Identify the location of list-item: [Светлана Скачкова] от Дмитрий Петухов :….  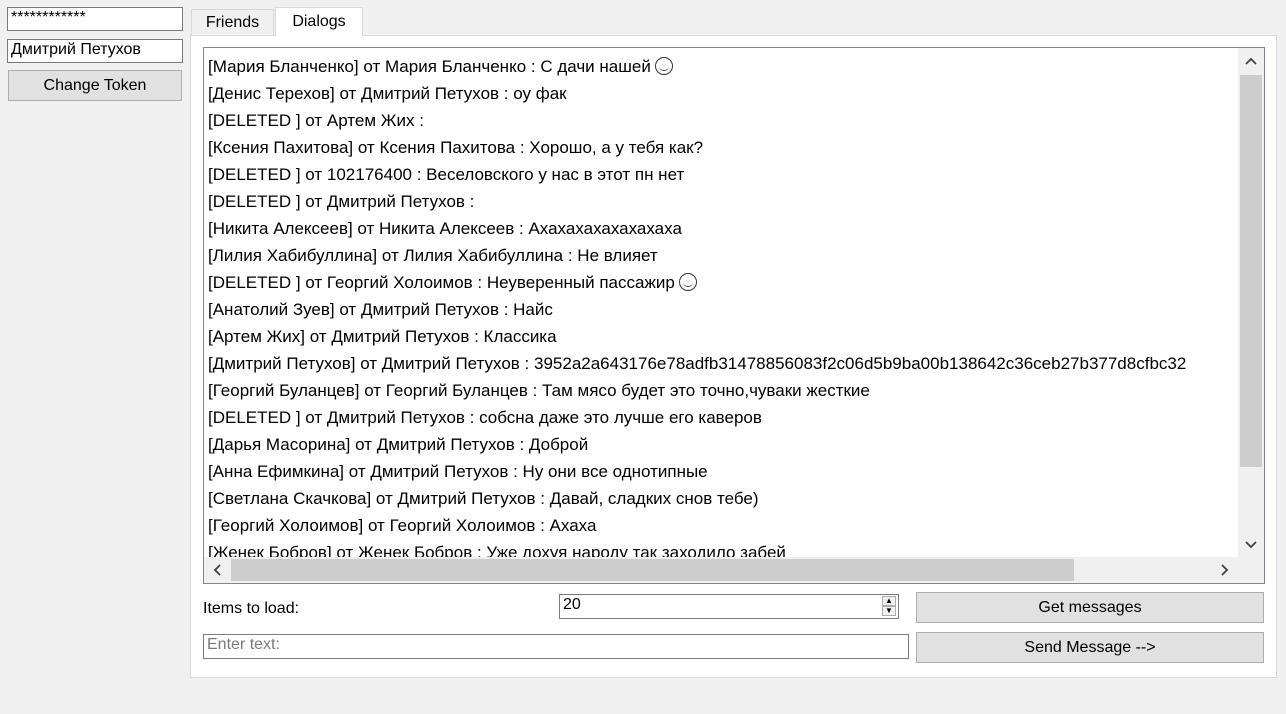
(722, 498).